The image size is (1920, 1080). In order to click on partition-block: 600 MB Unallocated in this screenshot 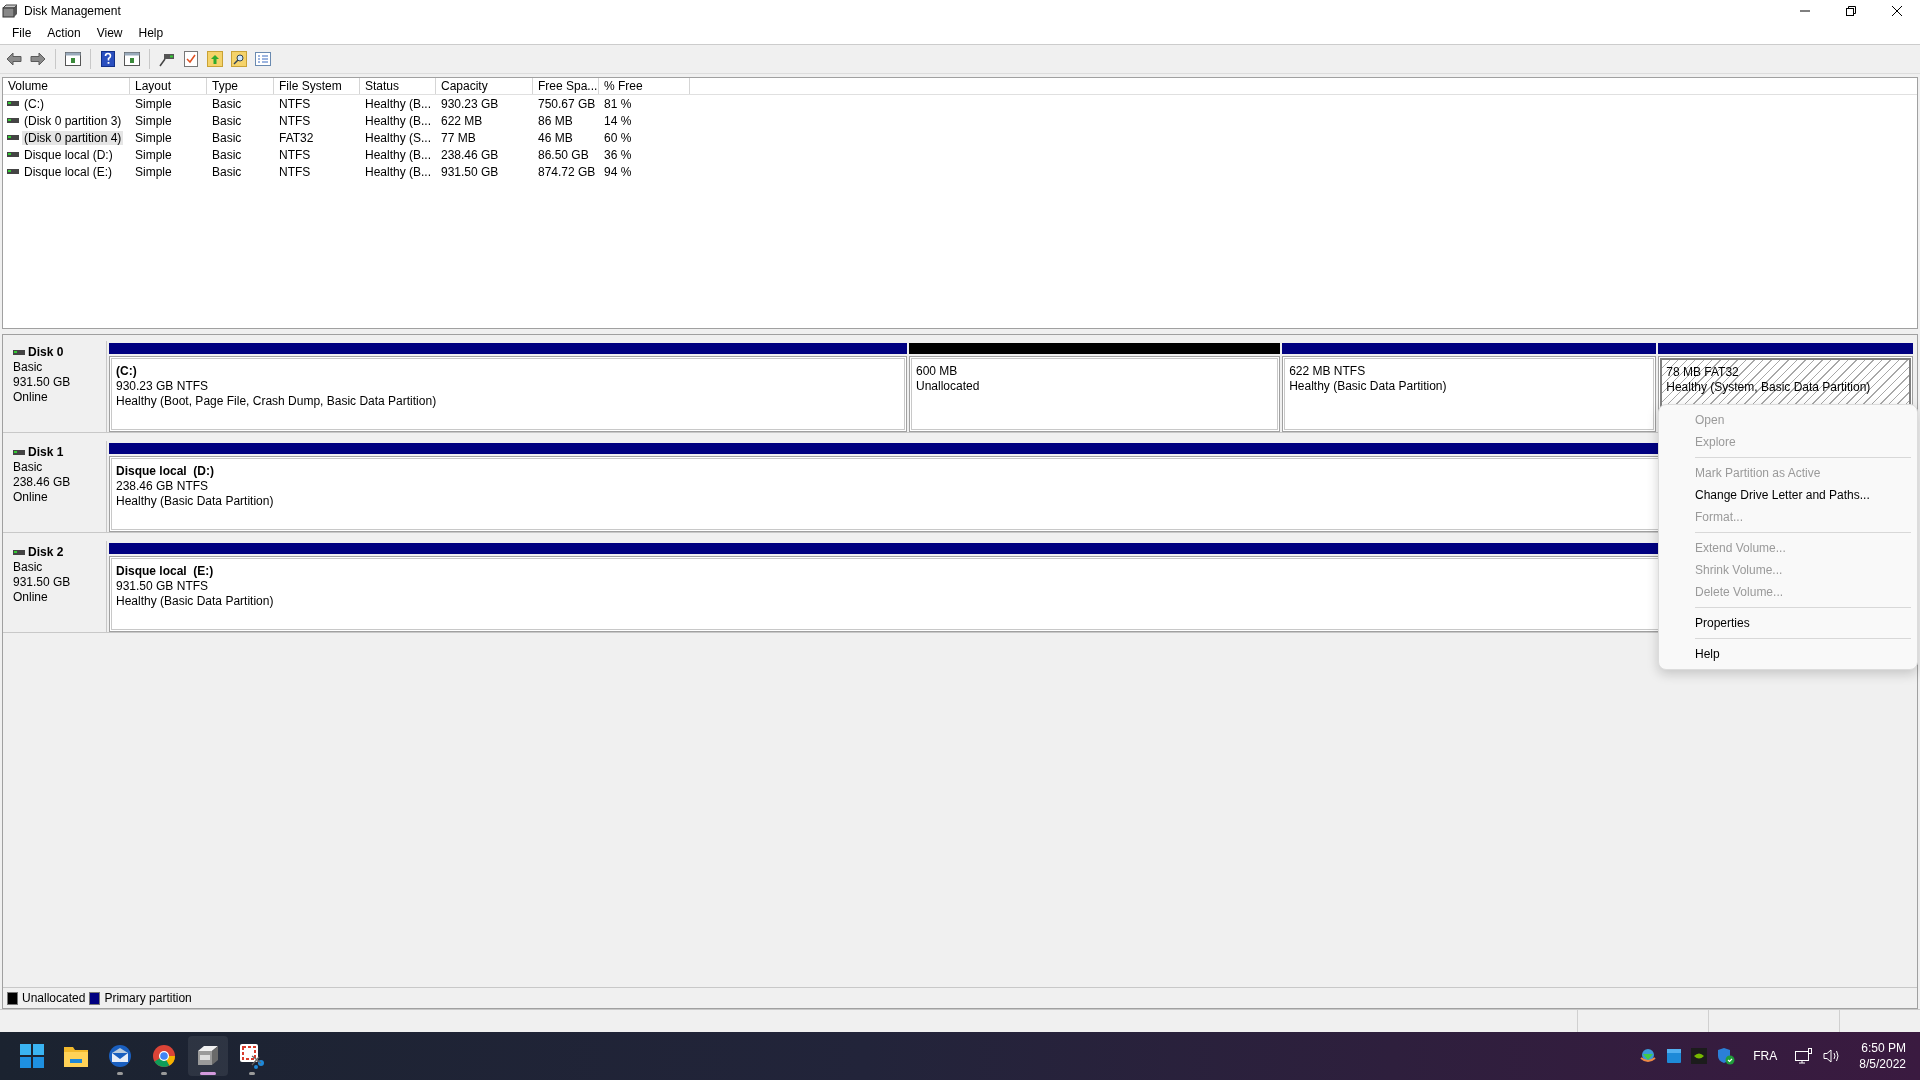, I will do `click(1095, 394)`.